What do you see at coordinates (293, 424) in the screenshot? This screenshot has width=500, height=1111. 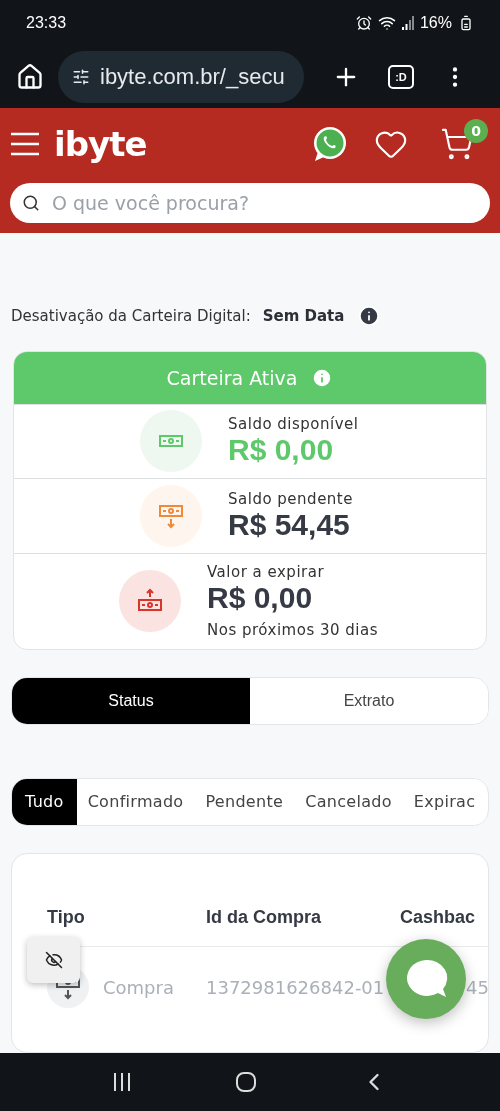 I see `balance-label: Saldo disponível` at bounding box center [293, 424].